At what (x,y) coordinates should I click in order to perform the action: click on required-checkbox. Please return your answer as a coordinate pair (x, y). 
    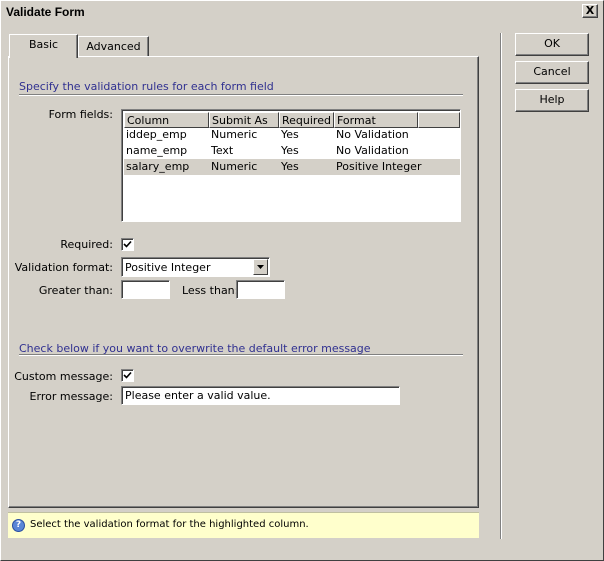
    Looking at the image, I should click on (127, 244).